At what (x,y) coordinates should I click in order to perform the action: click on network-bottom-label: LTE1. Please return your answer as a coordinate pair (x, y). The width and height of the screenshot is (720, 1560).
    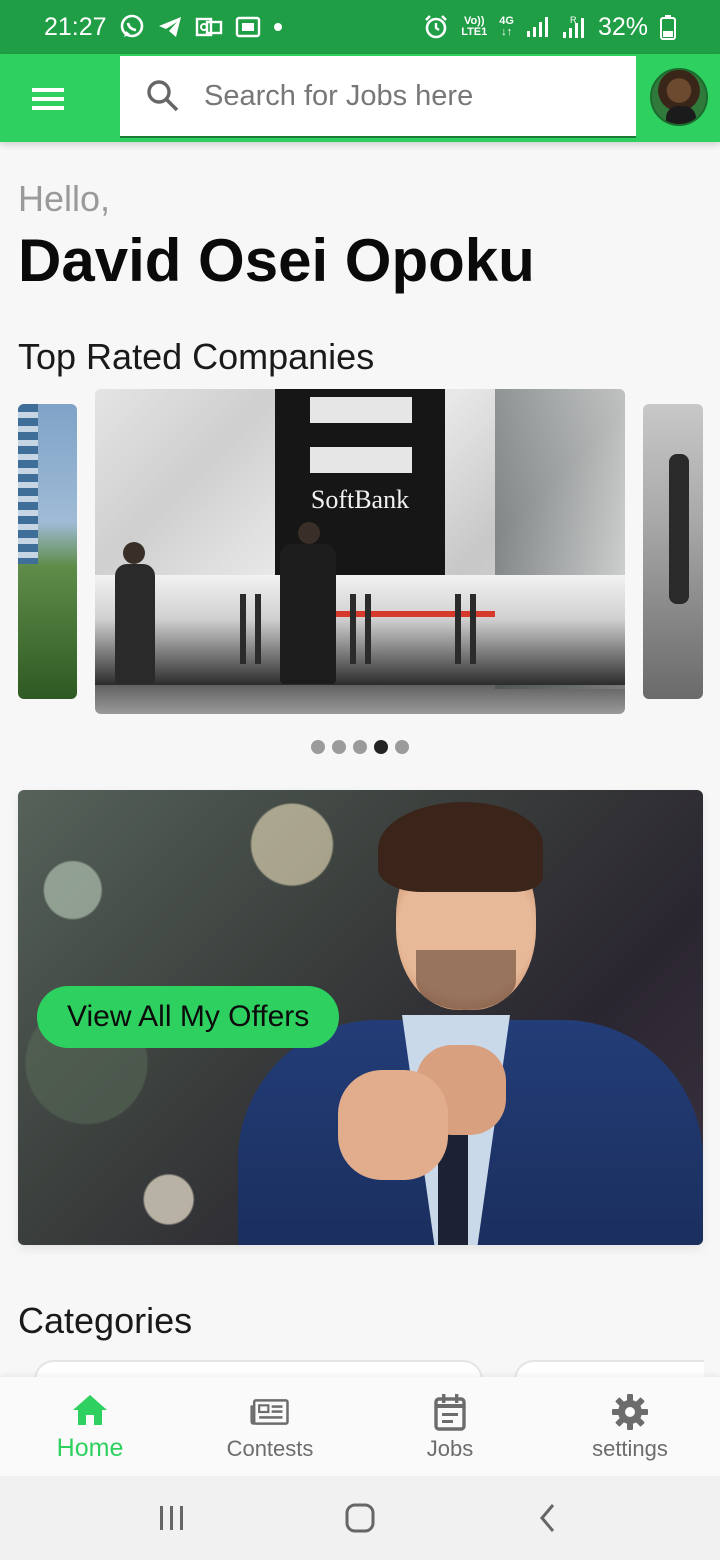
    Looking at the image, I should click on (474, 32).